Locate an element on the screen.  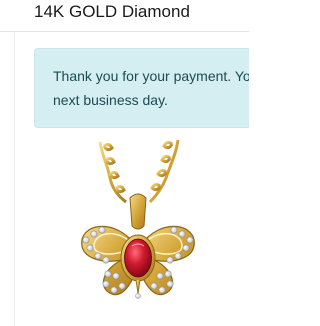
alert-line-1: Thank you for your payment. Yo is located at coordinates (151, 76).